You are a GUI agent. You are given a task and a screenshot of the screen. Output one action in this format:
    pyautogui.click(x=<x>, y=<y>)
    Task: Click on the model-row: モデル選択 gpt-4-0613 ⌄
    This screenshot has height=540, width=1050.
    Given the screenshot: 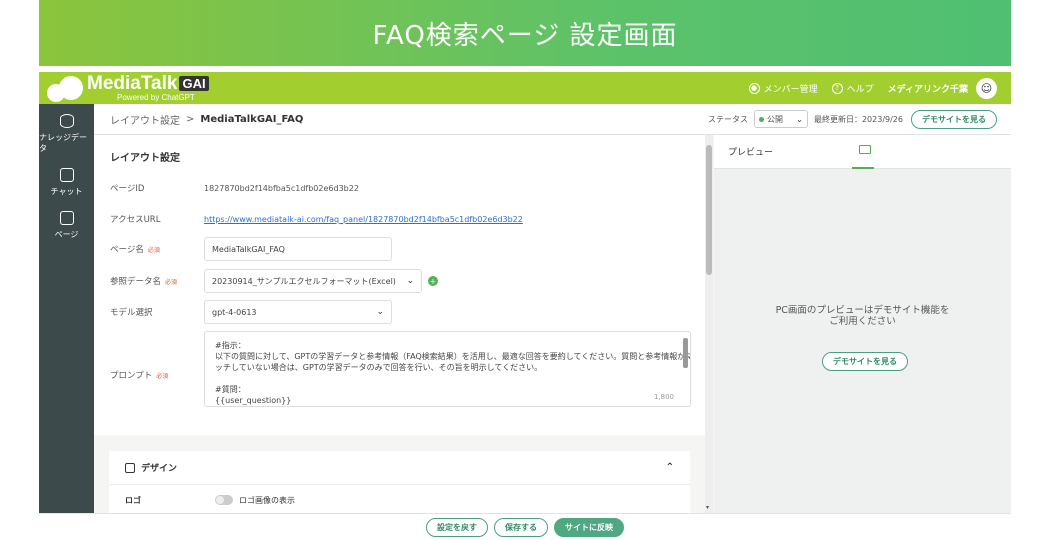 What is the action you would take?
    pyautogui.click(x=251, y=312)
    